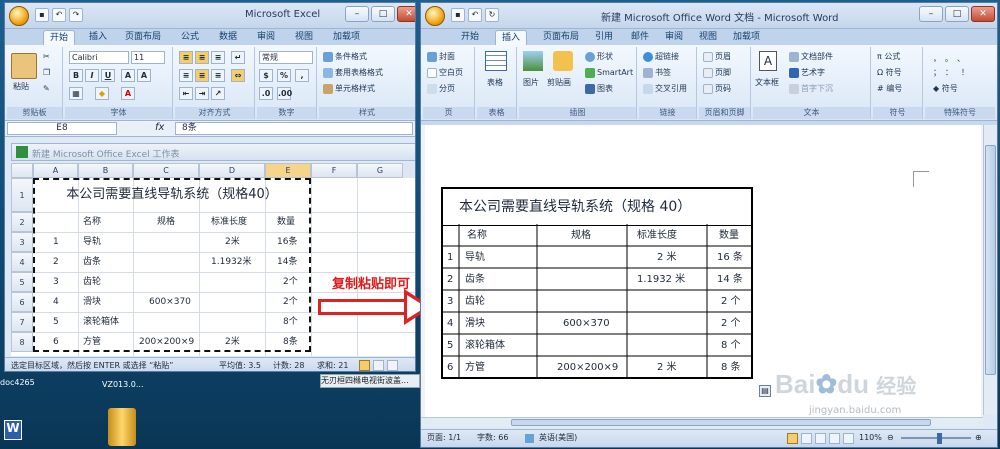 The width and height of the screenshot is (1000, 449). What do you see at coordinates (820, 438) in the screenshot?
I see `web-layout-icon` at bounding box center [820, 438].